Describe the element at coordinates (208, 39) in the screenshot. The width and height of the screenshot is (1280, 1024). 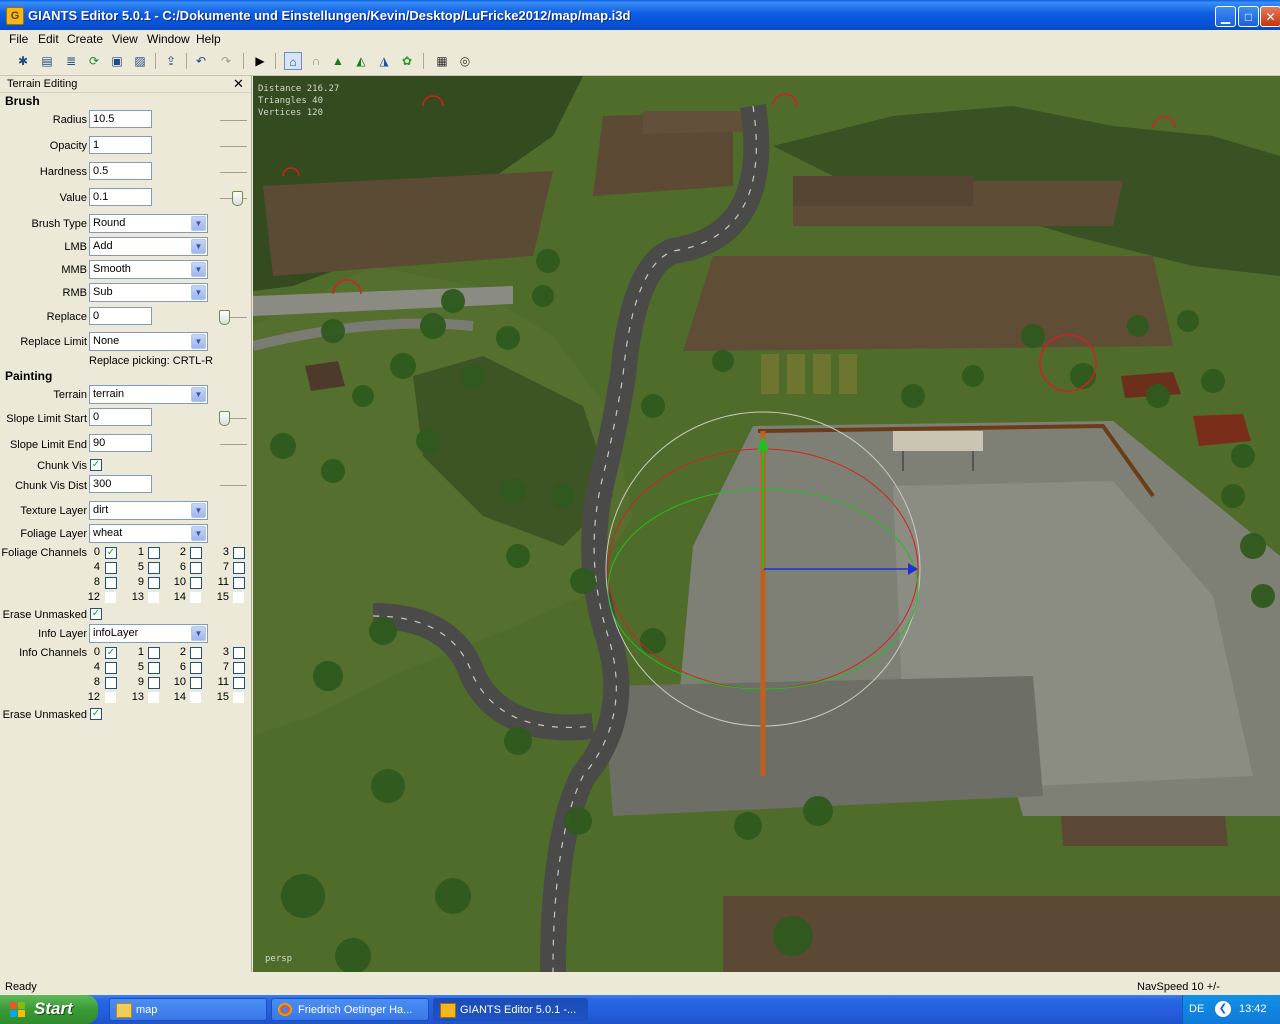
I see `menu-help: Help` at that location.